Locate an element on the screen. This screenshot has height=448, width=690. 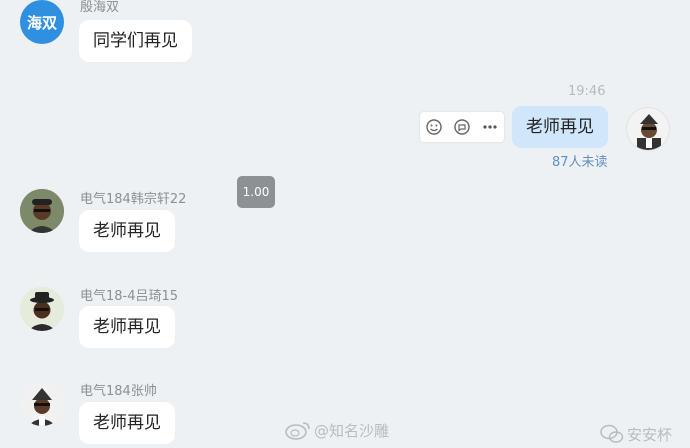
read-status: 87人未读 is located at coordinates (580, 160).